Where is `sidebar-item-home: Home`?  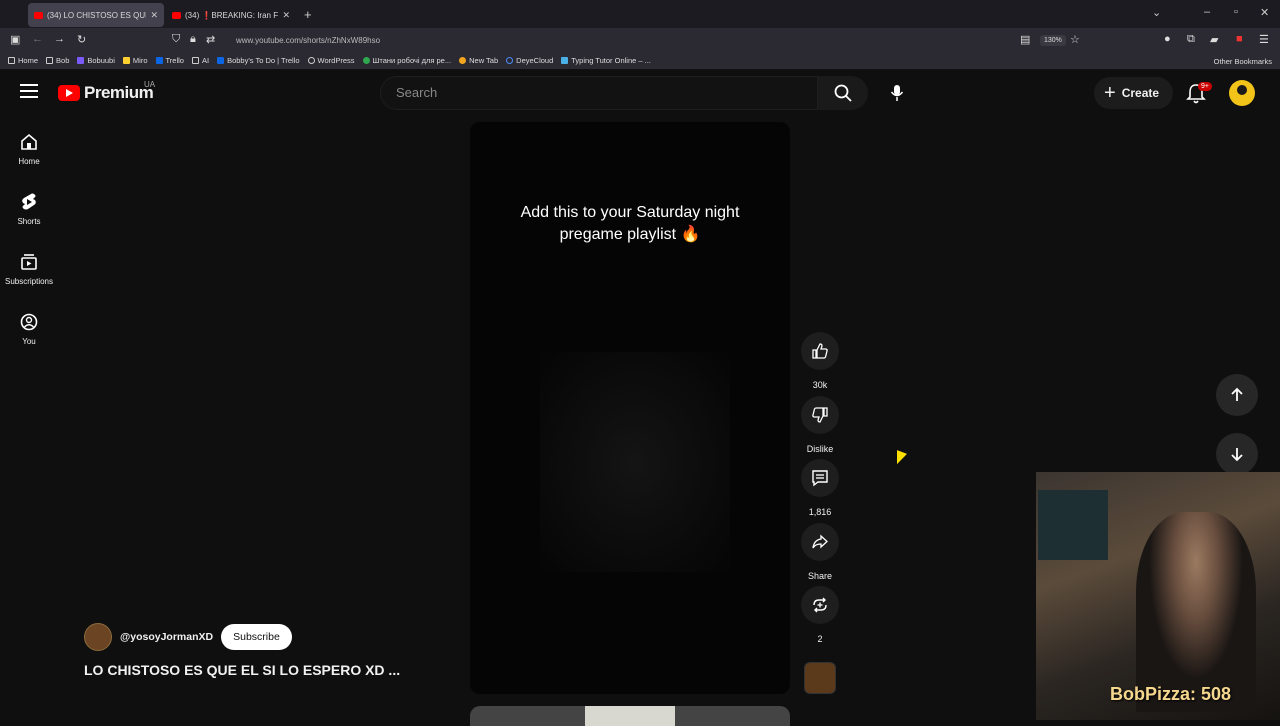
sidebar-item-home: Home is located at coordinates (29, 149).